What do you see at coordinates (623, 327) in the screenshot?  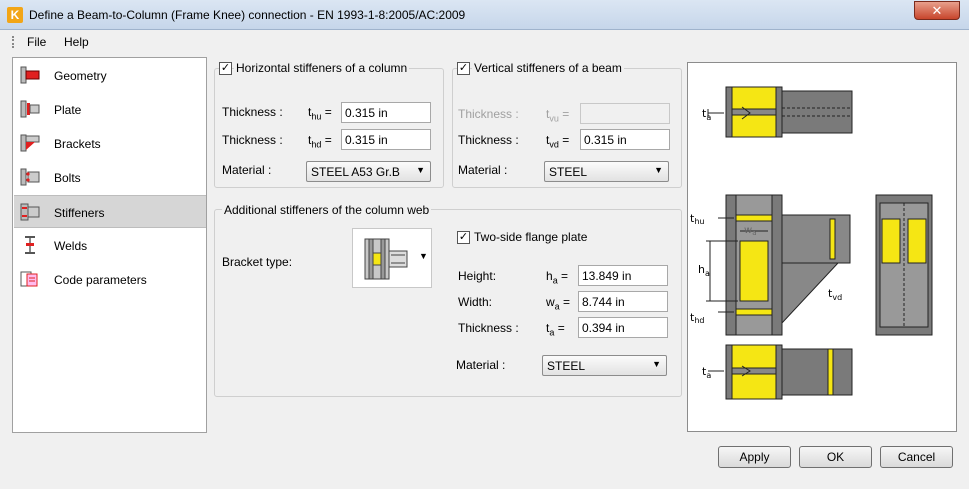 I see `ta-input: 0.394 in` at bounding box center [623, 327].